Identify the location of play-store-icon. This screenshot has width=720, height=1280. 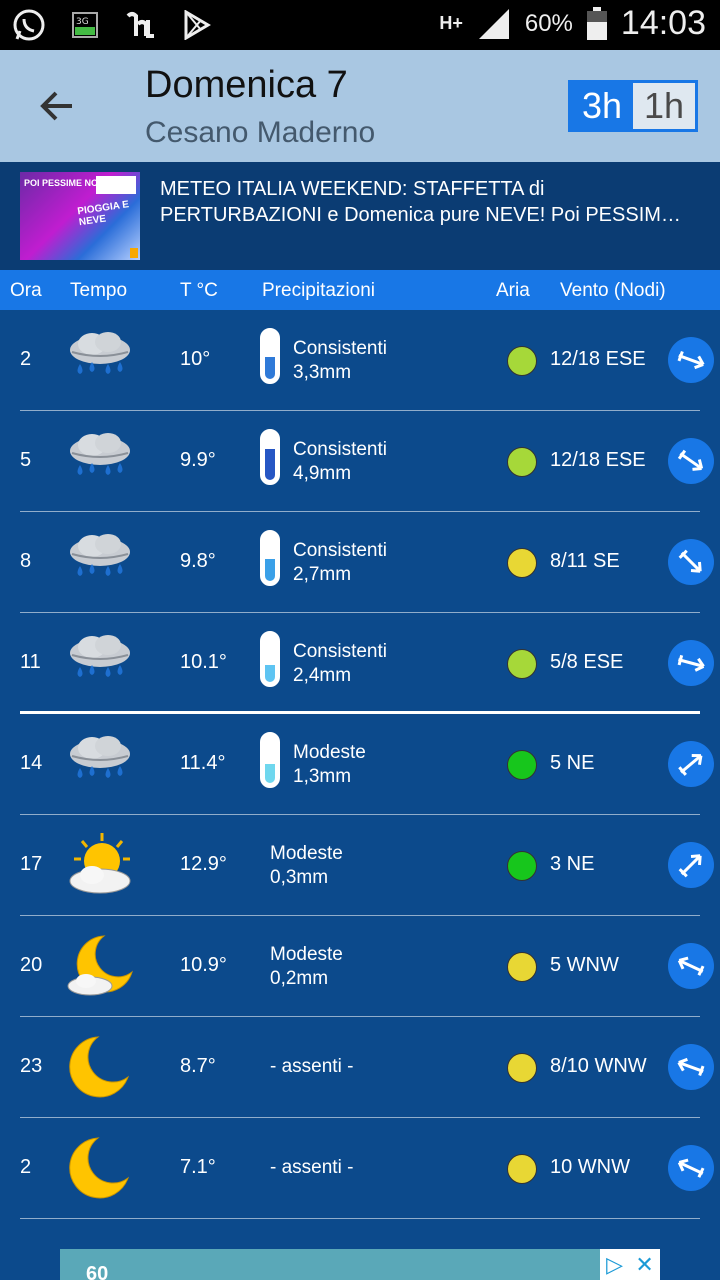
(197, 25).